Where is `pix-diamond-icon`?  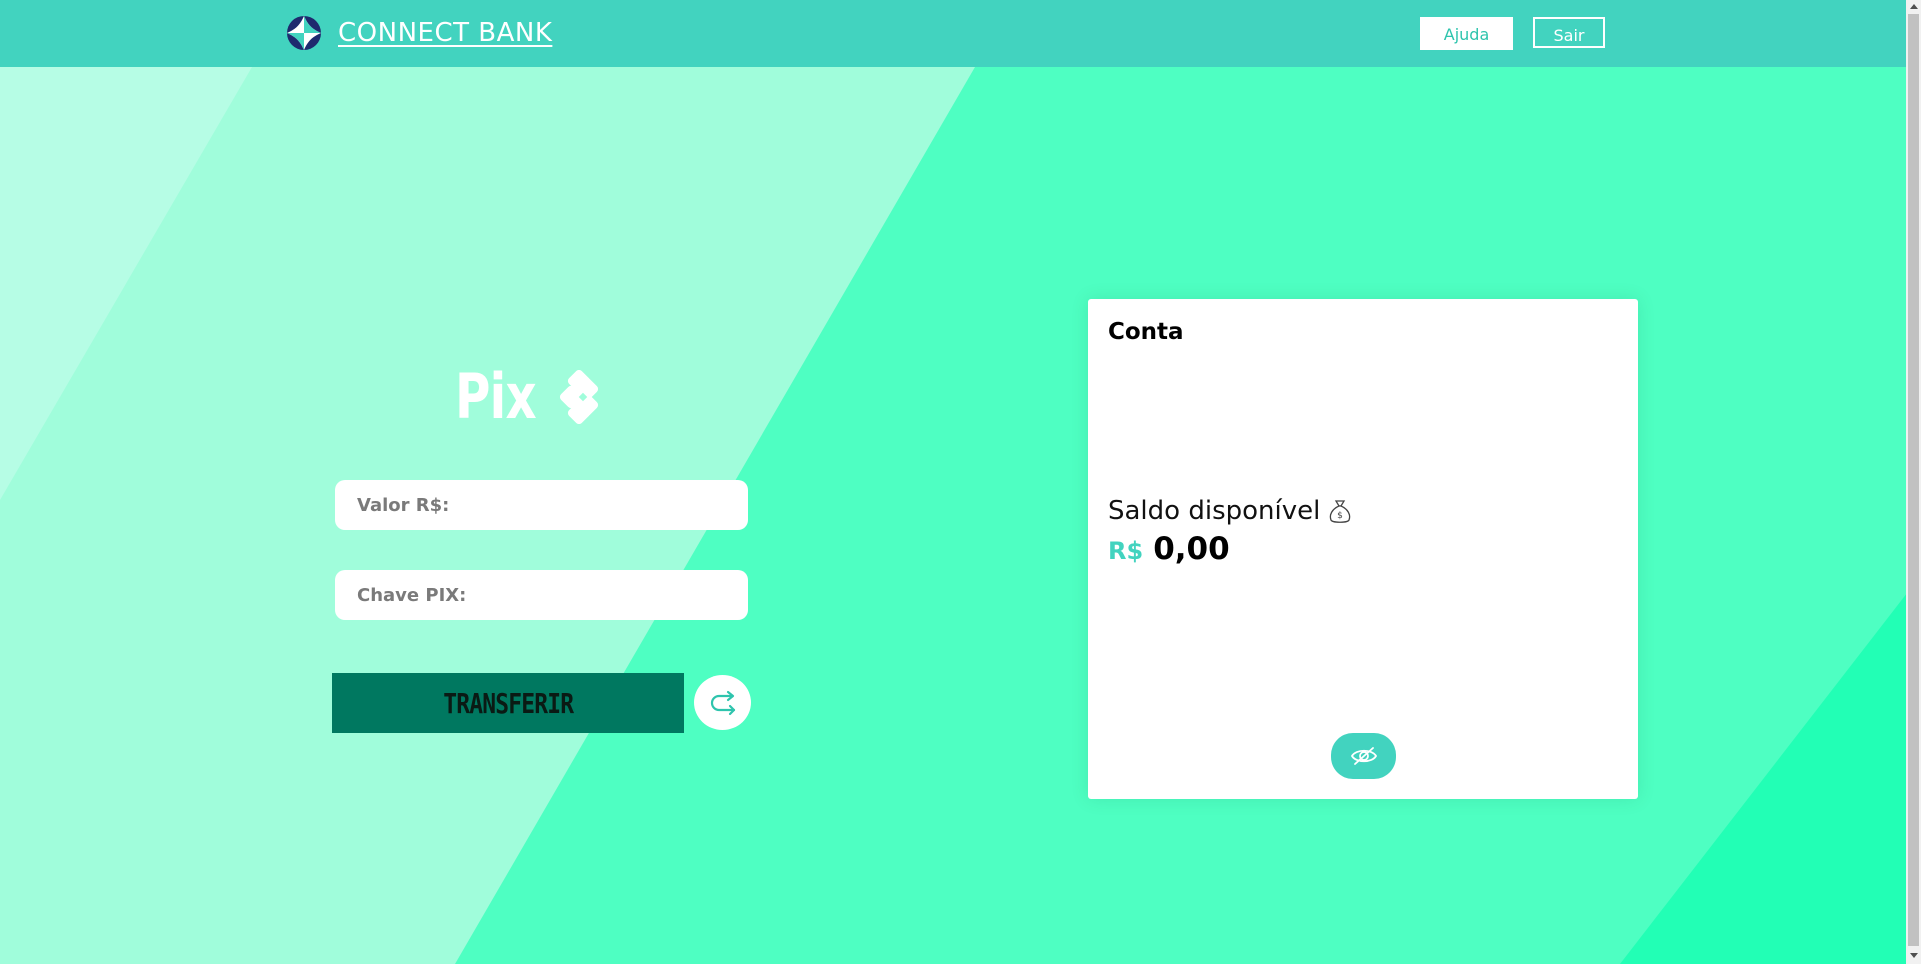 pix-diamond-icon is located at coordinates (579, 397).